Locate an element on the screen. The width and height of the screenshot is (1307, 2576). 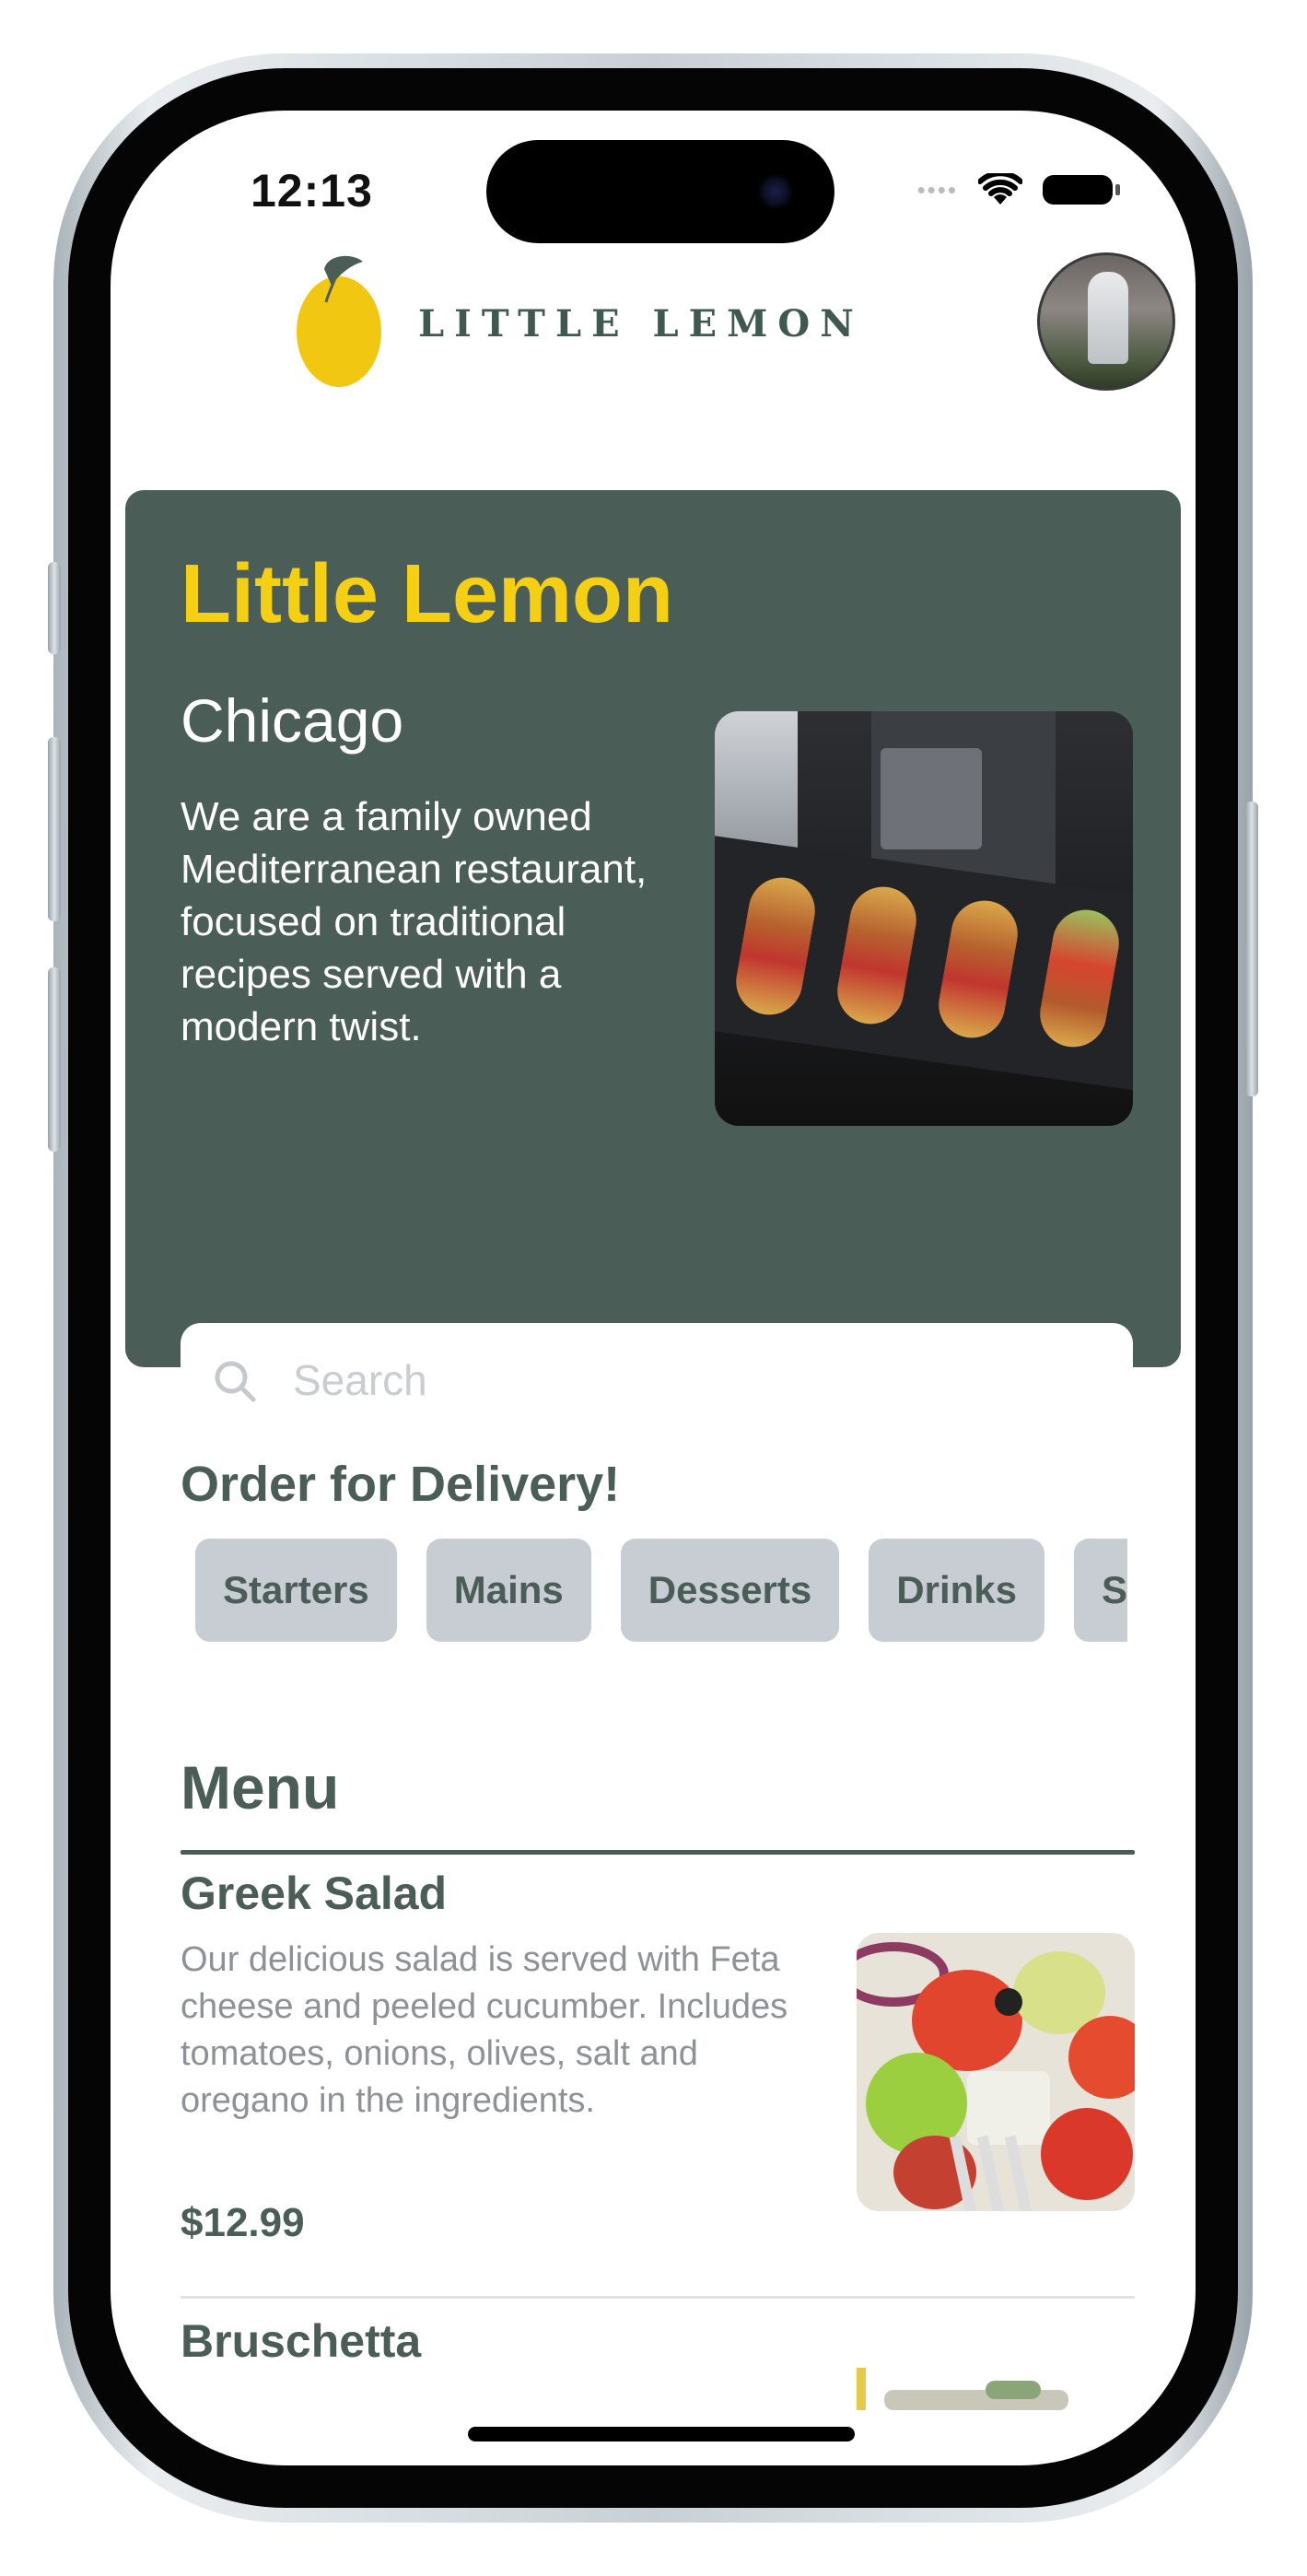
chip-specials: Specials is located at coordinates (1100, 1590).